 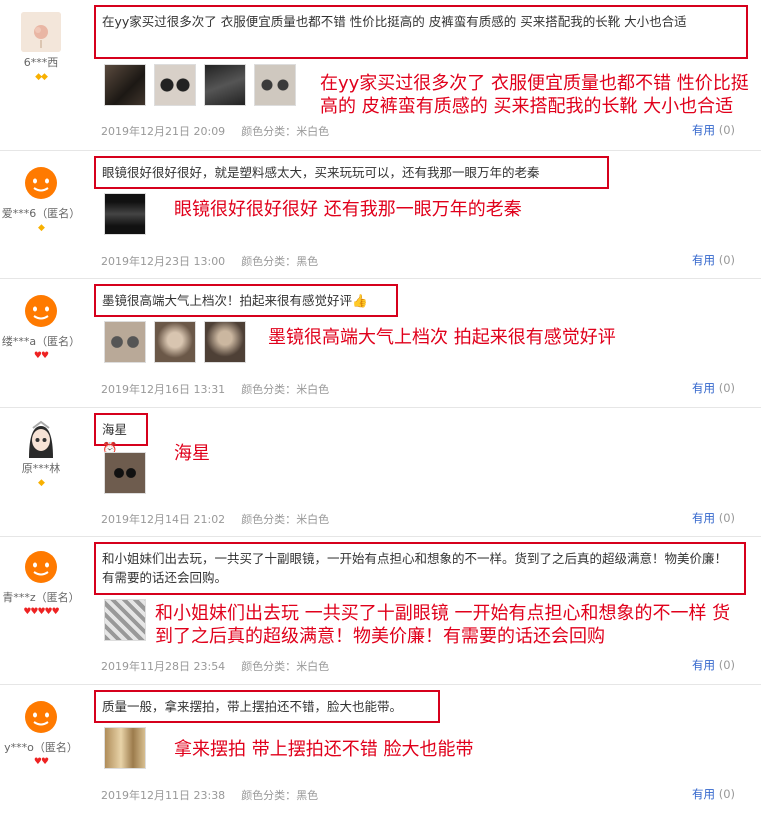 I want to click on review-meta: 2019年12月21日 20:09 颜色分类：米白色, so click(x=215, y=131).